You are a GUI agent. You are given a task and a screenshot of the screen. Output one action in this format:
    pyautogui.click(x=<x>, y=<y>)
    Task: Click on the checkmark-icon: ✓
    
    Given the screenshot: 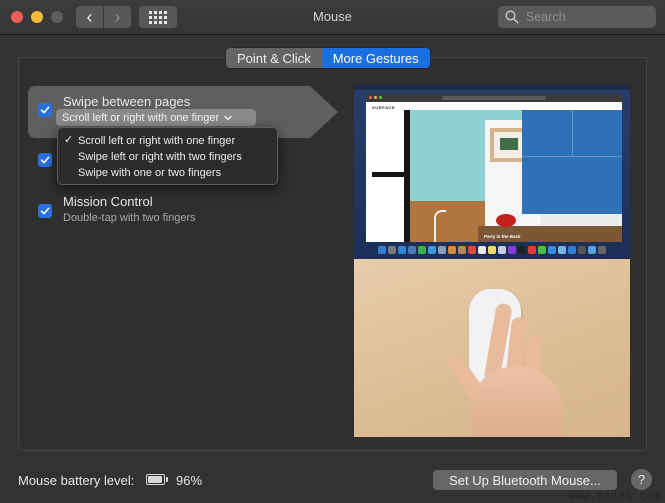 What is the action you would take?
    pyautogui.click(x=69, y=140)
    